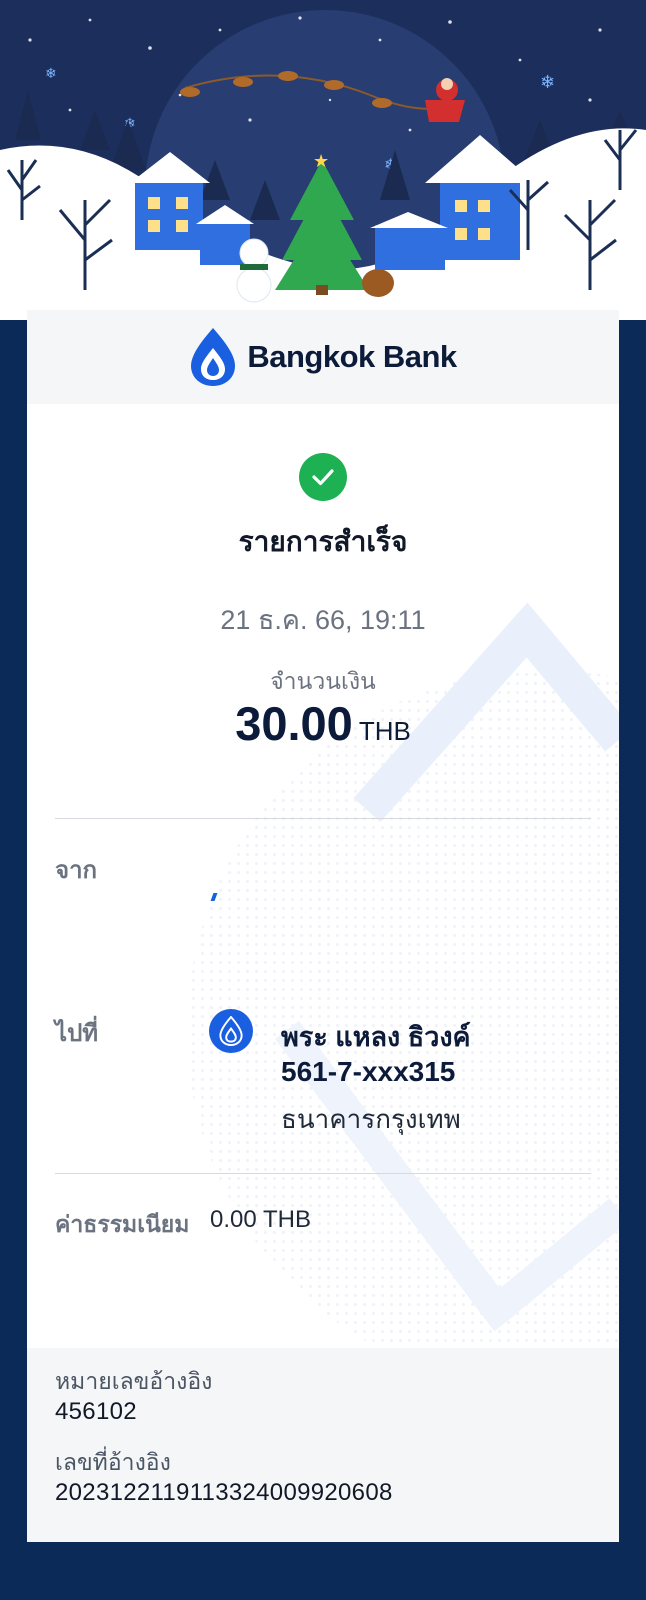 The height and width of the screenshot is (1600, 646). Describe the element at coordinates (352, 356) in the screenshot. I see `brand-name: Bangkok Bank` at that location.